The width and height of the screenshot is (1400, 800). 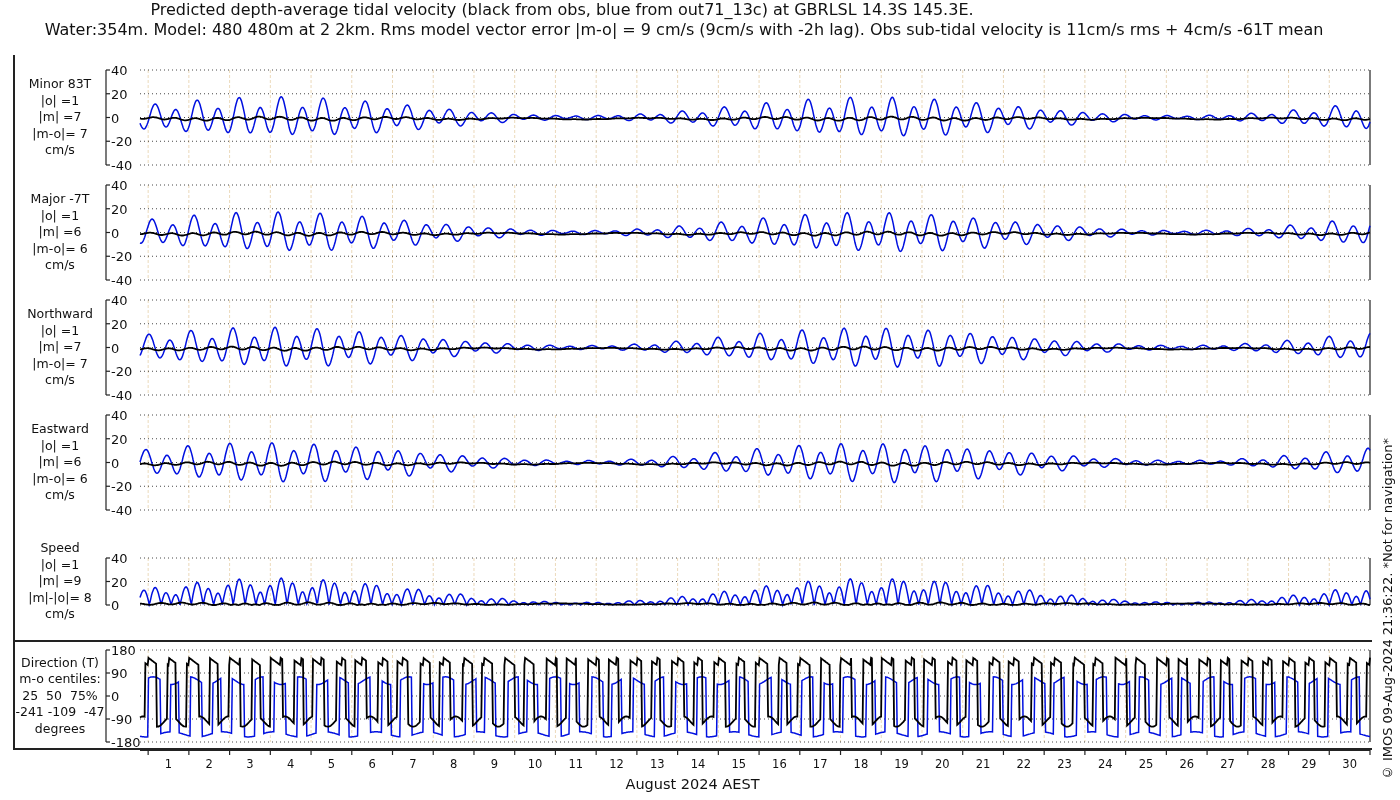 What do you see at coordinates (60, 663) in the screenshot?
I see `panel-label-line: Direction (T)` at bounding box center [60, 663].